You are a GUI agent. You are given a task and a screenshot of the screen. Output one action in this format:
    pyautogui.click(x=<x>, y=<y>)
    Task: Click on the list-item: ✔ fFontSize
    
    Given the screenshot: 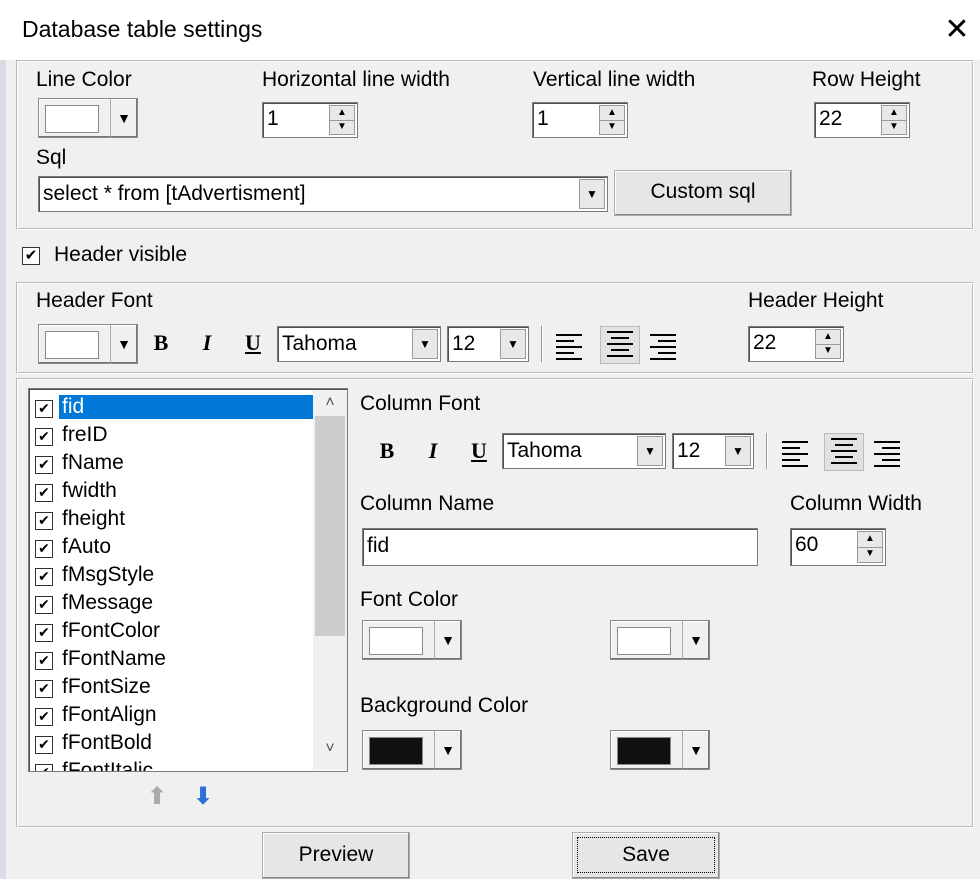 What is the action you would take?
    pyautogui.click(x=172, y=687)
    